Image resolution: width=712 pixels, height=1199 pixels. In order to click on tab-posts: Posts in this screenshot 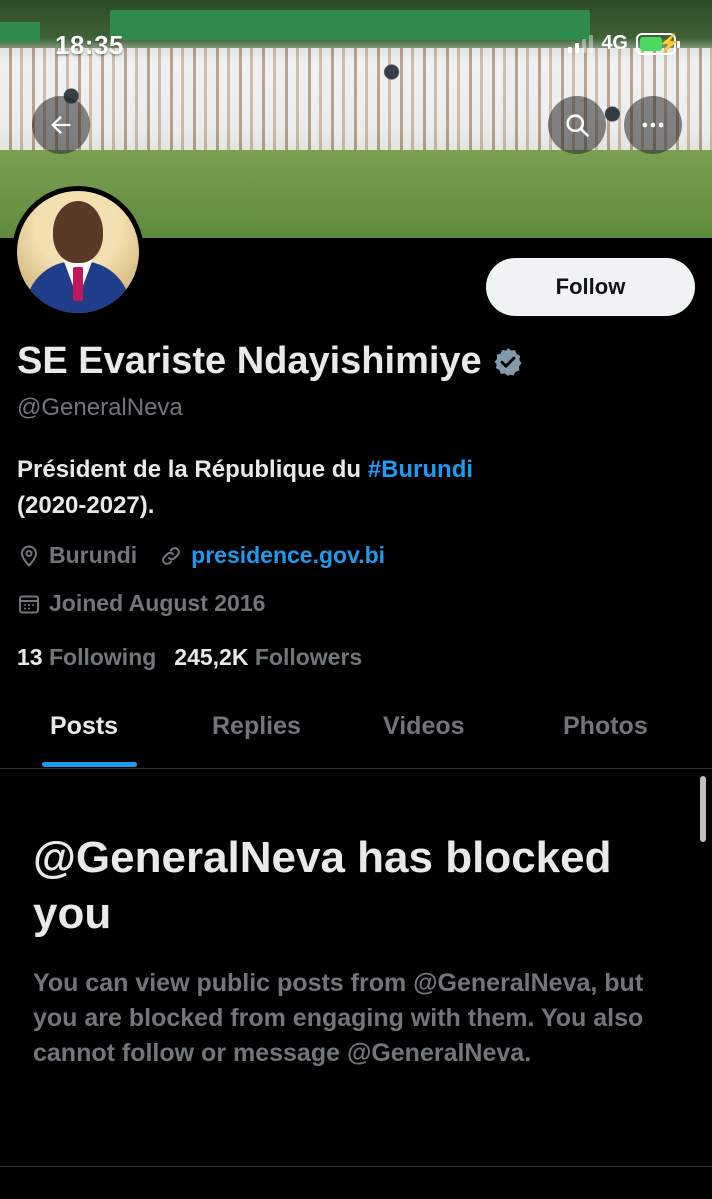, I will do `click(84, 726)`.